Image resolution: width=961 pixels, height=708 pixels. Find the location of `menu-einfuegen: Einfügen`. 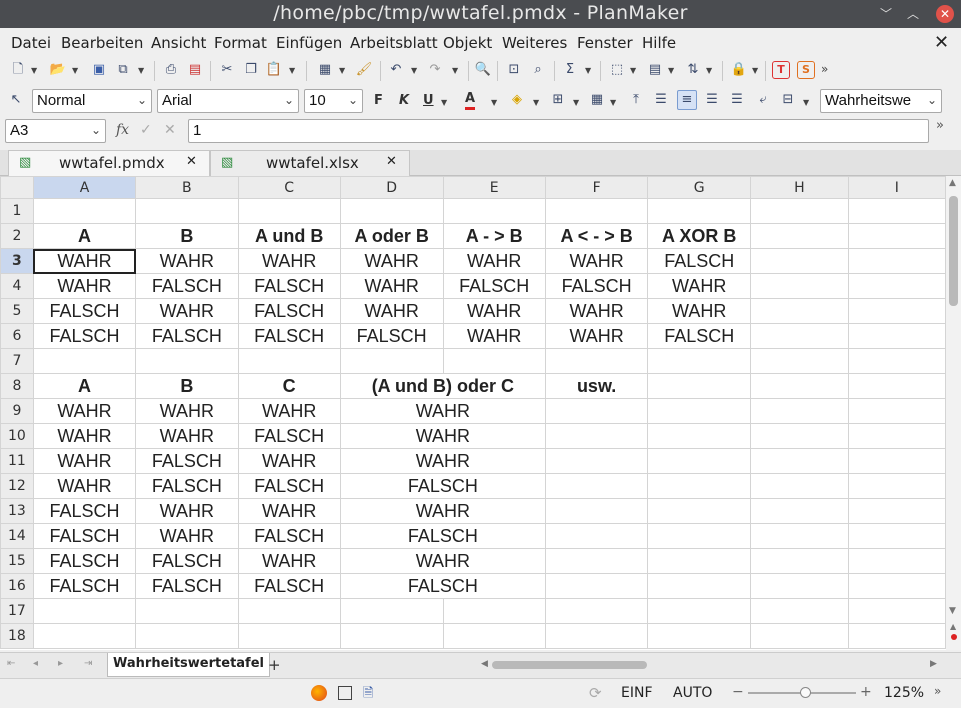

menu-einfuegen: Einfügen is located at coordinates (309, 43).